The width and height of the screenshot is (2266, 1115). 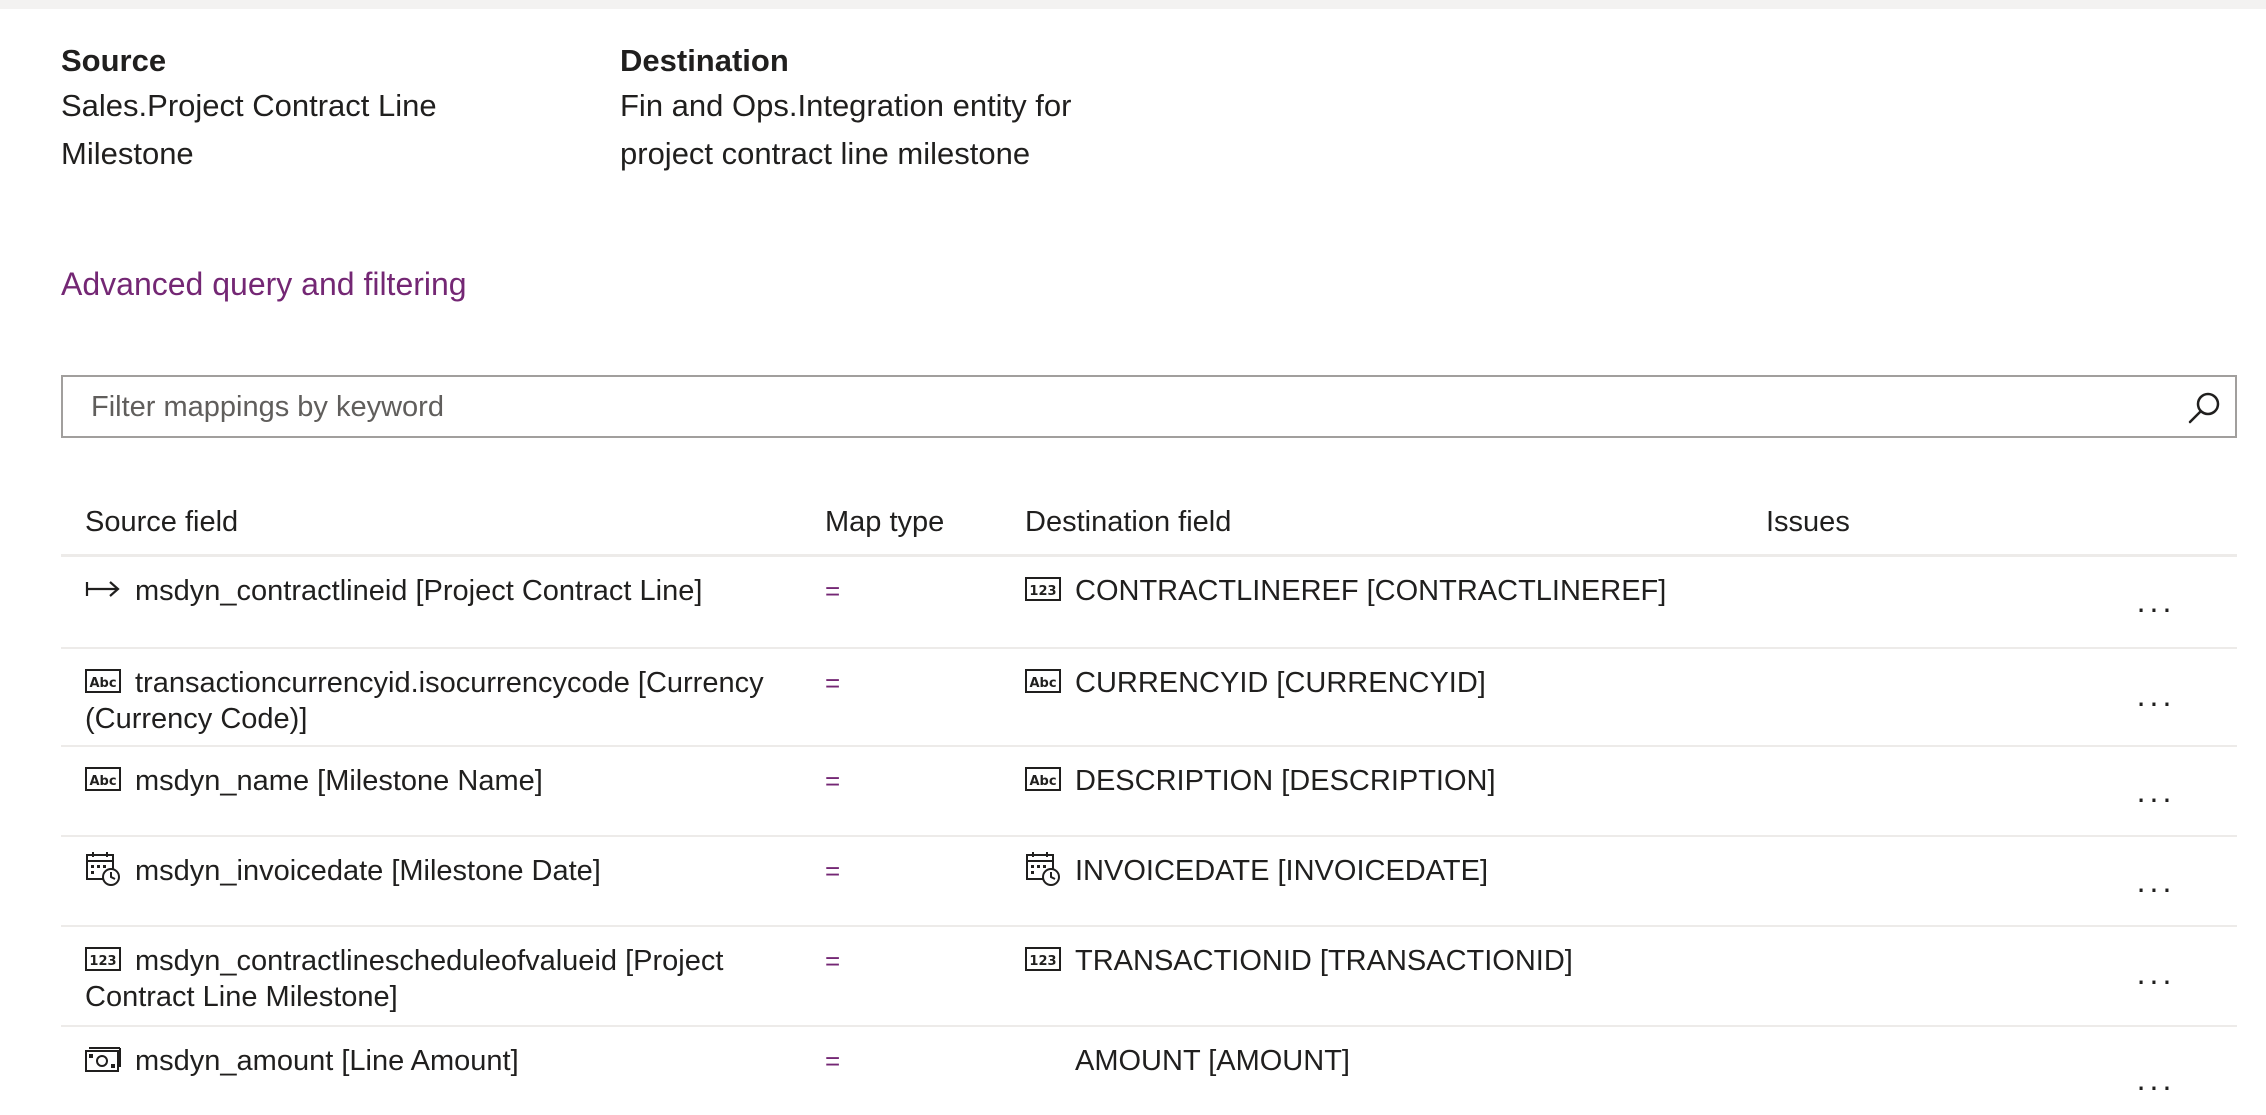 I want to click on destination-field-cell: INVOICEDATE [INVOICEDATE], so click(x=1415, y=870).